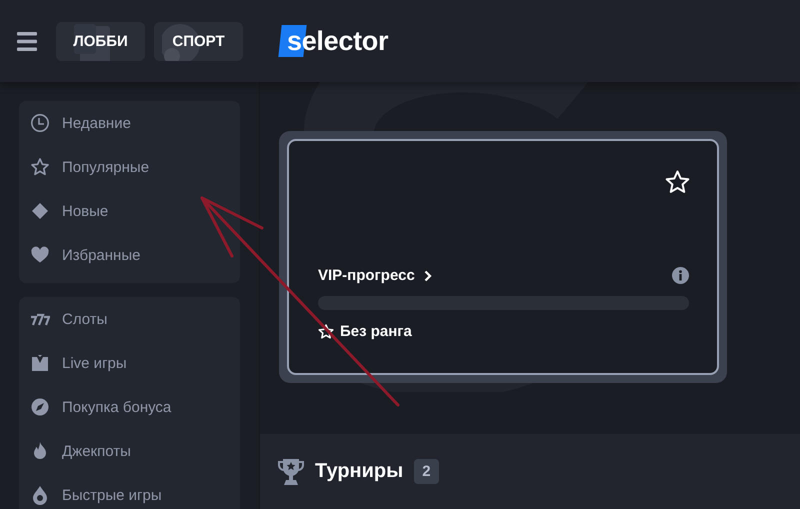 Image resolution: width=800 pixels, height=509 pixels. I want to click on sidebar-item: Live игры, so click(94, 363).